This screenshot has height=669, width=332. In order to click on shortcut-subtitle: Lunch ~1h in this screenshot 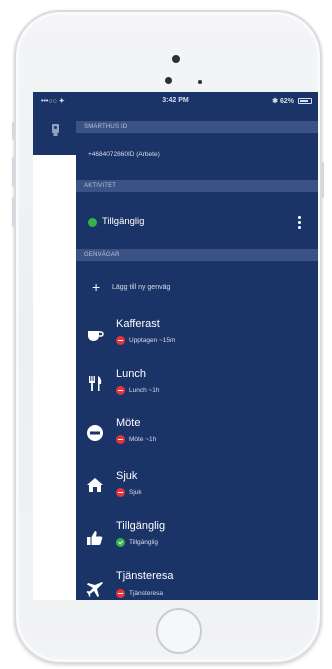, I will do `click(144, 390)`.